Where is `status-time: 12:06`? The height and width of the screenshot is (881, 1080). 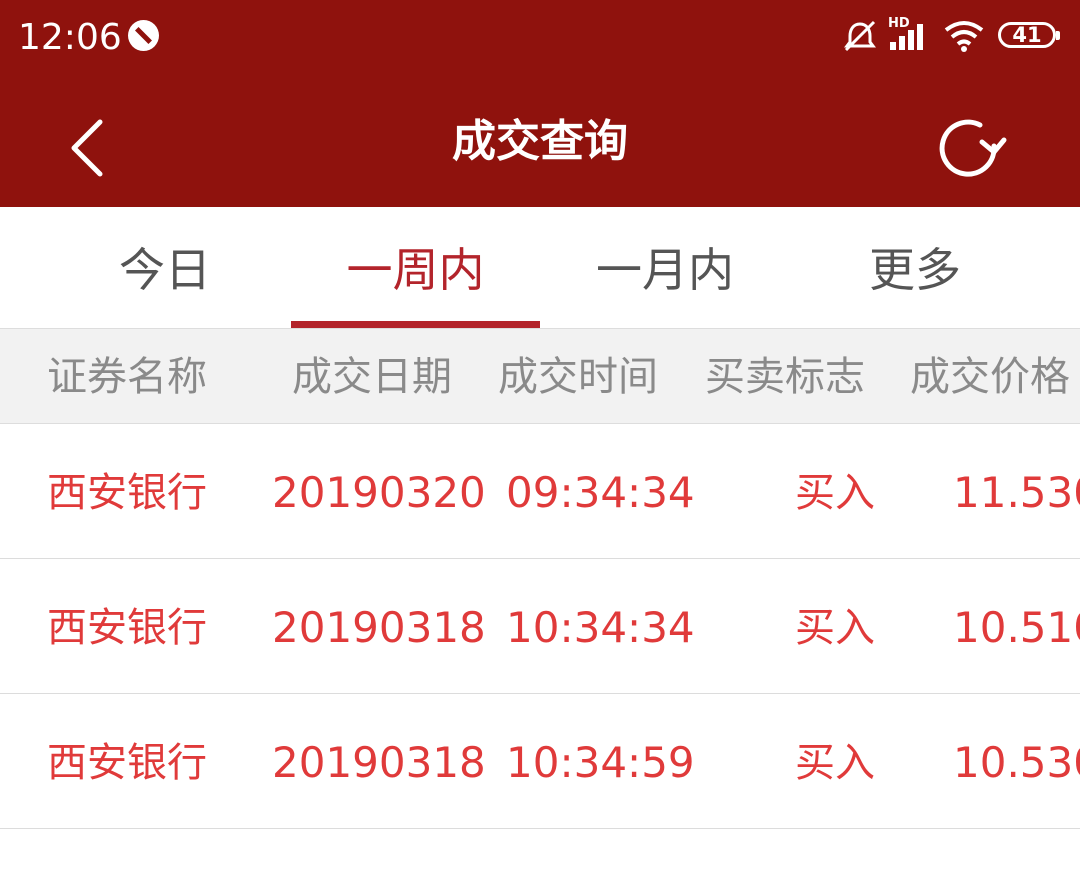
status-time: 12:06 is located at coordinates (70, 37).